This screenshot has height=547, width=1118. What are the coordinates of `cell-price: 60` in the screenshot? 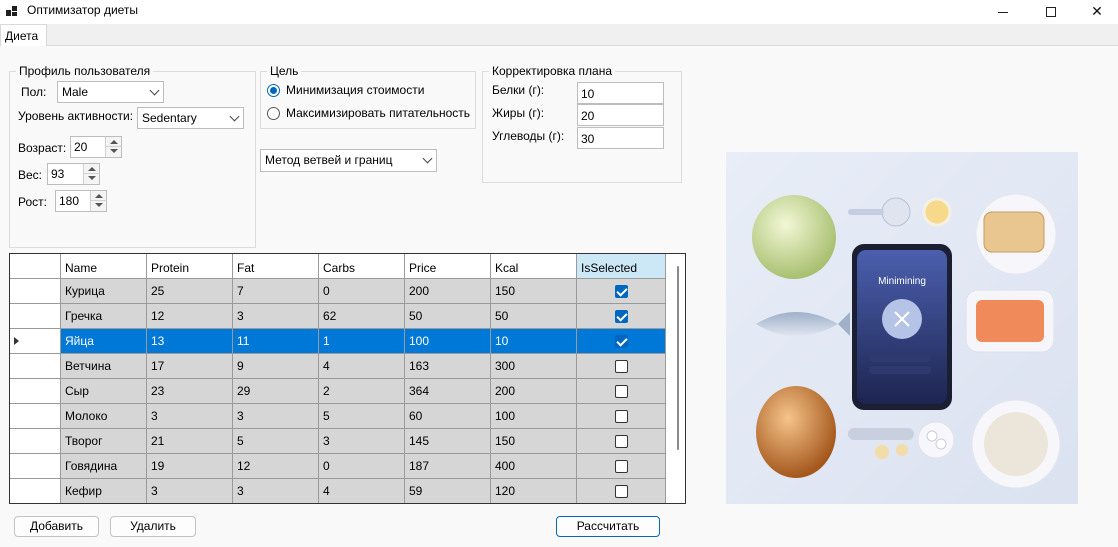 It's located at (448, 416).